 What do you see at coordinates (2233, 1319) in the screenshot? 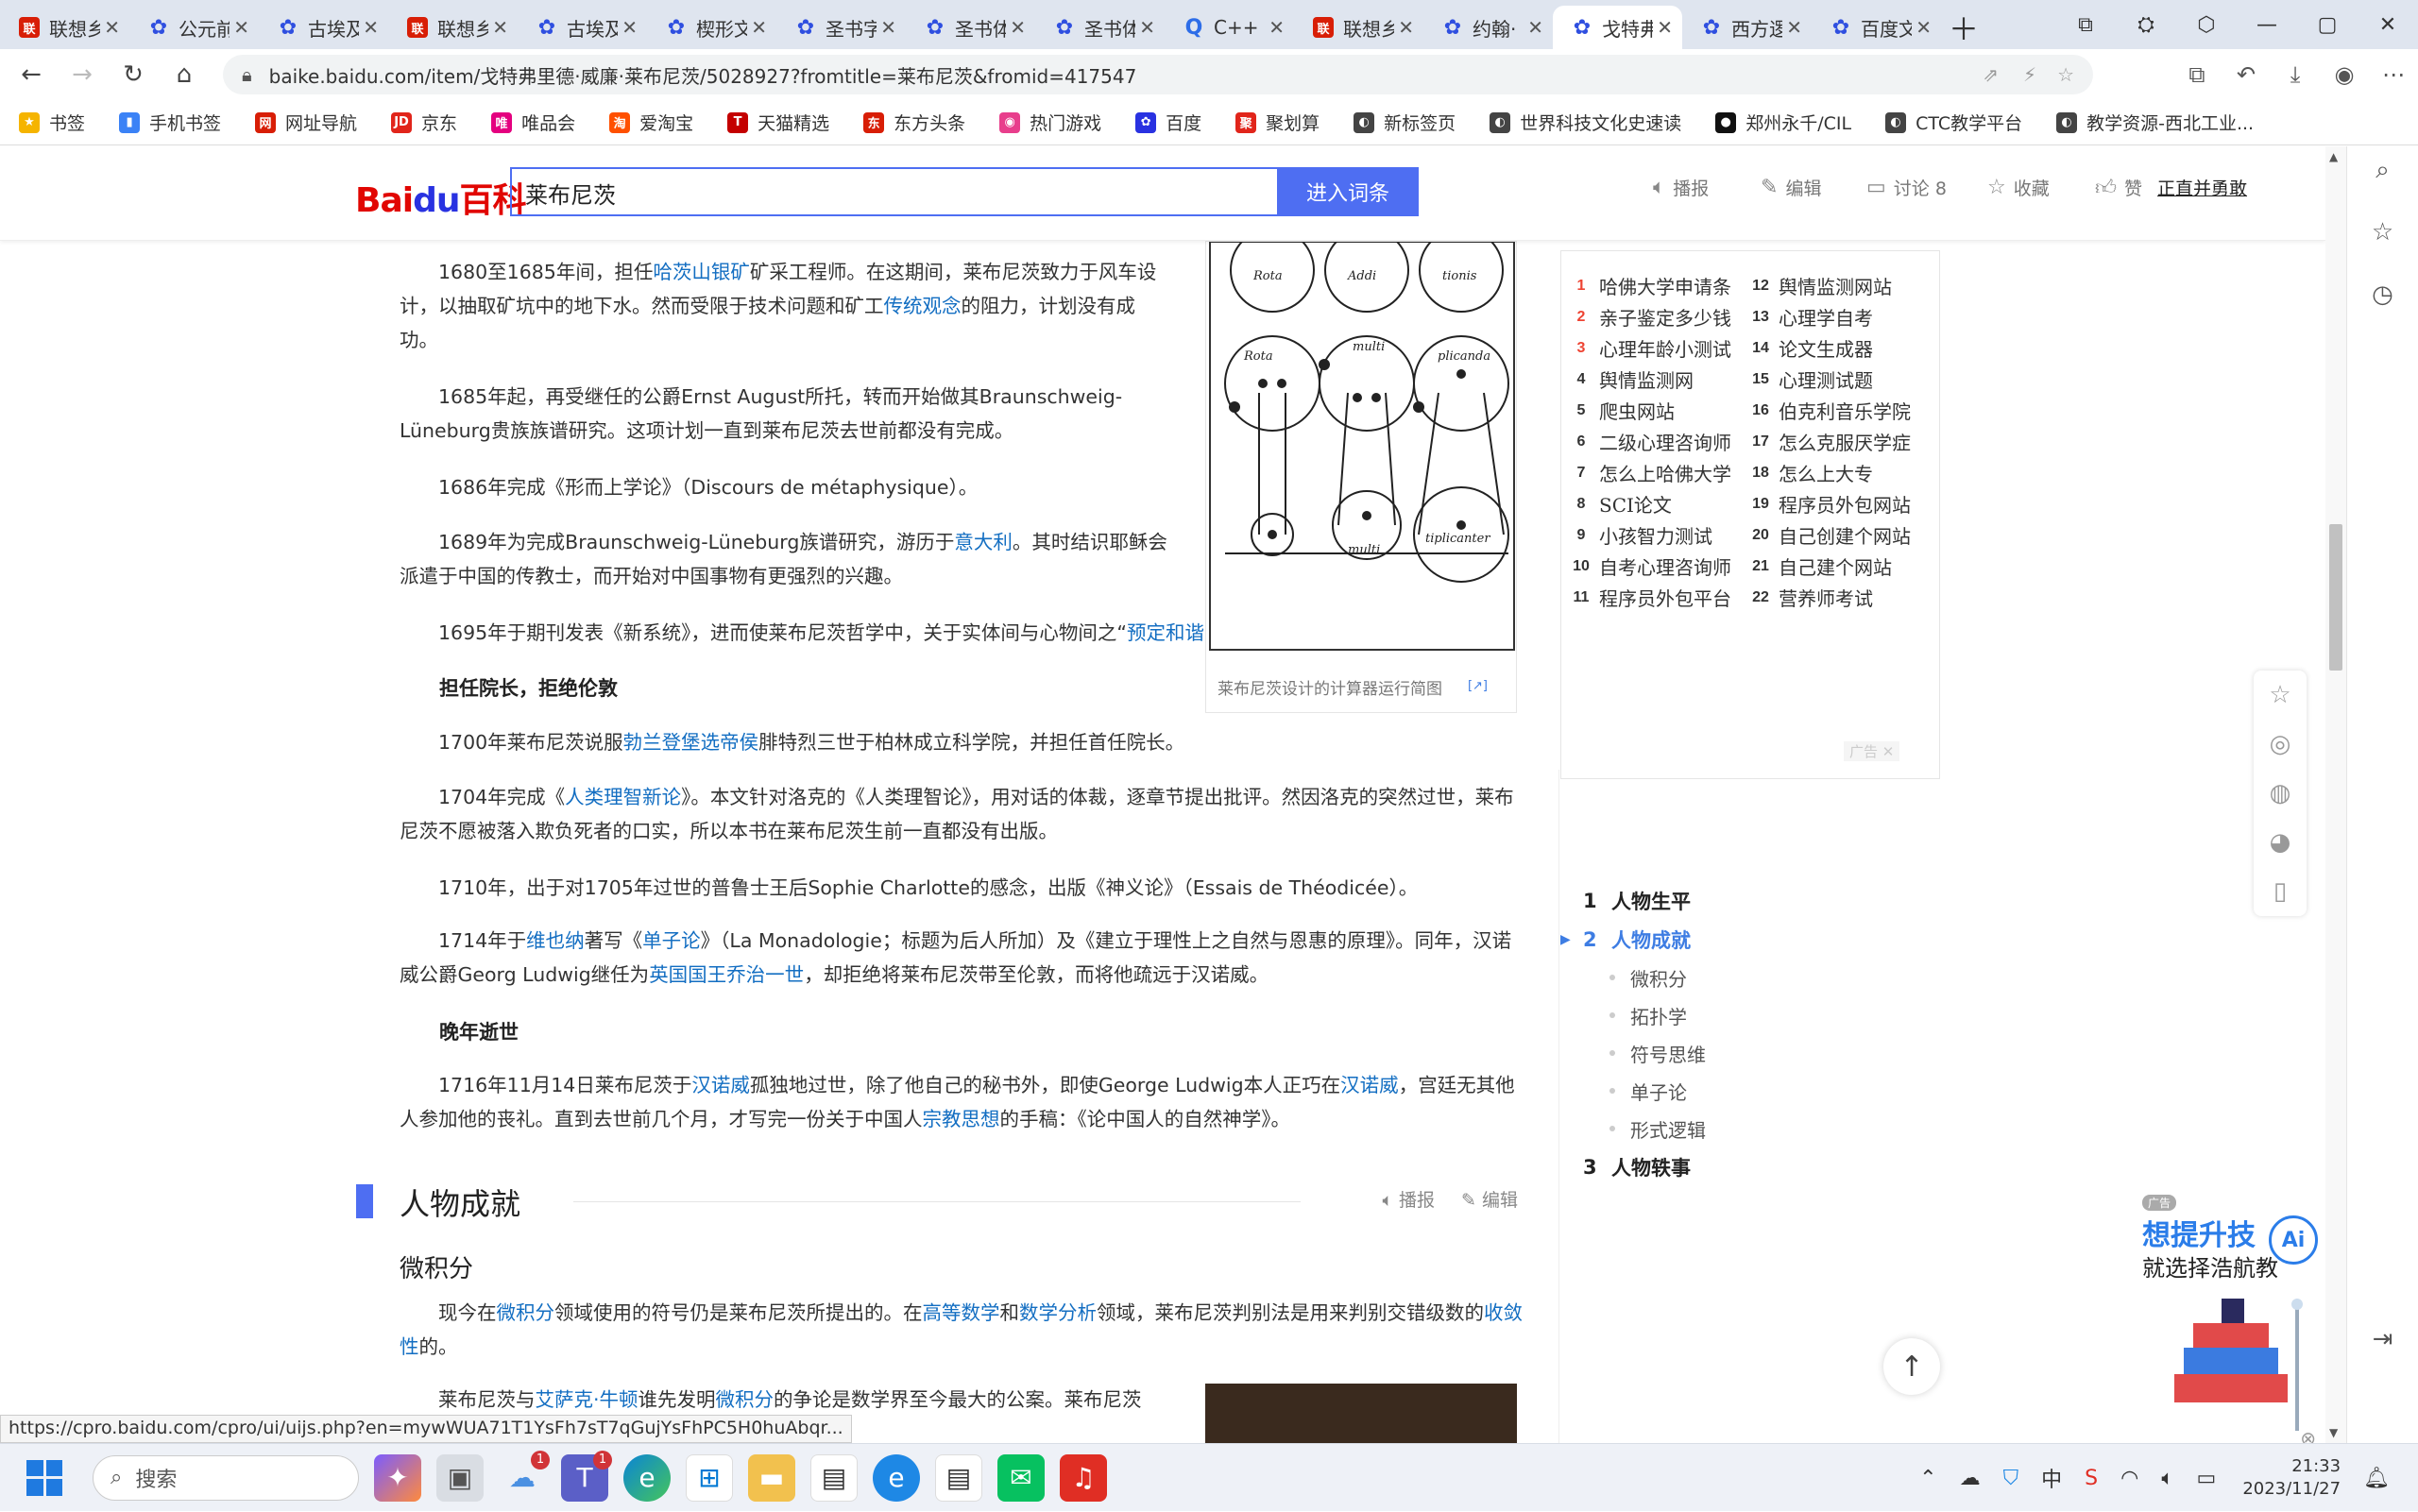
I see `floating-ad: 广告 想提升技 就选择浩航教 Ai ⊗` at bounding box center [2233, 1319].